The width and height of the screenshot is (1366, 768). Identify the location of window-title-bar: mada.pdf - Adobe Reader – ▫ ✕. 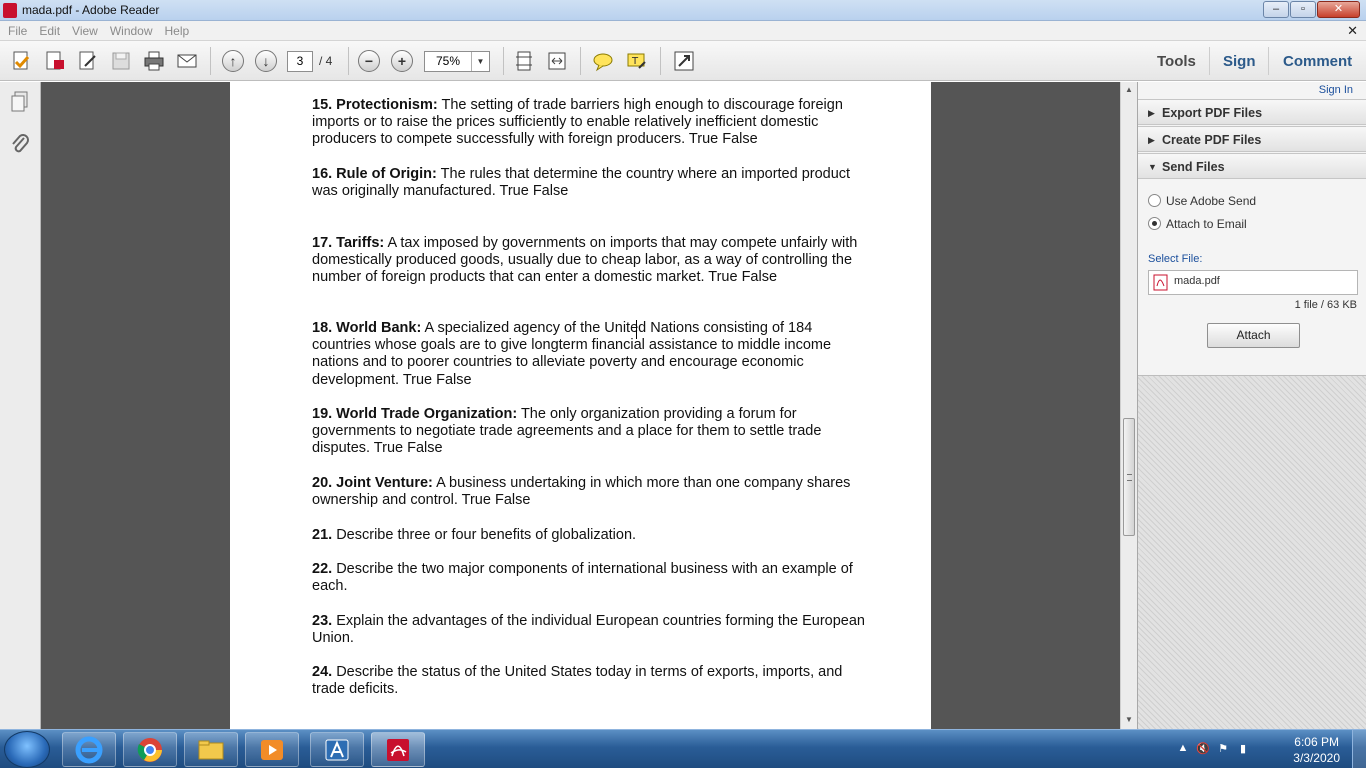
(683, 10).